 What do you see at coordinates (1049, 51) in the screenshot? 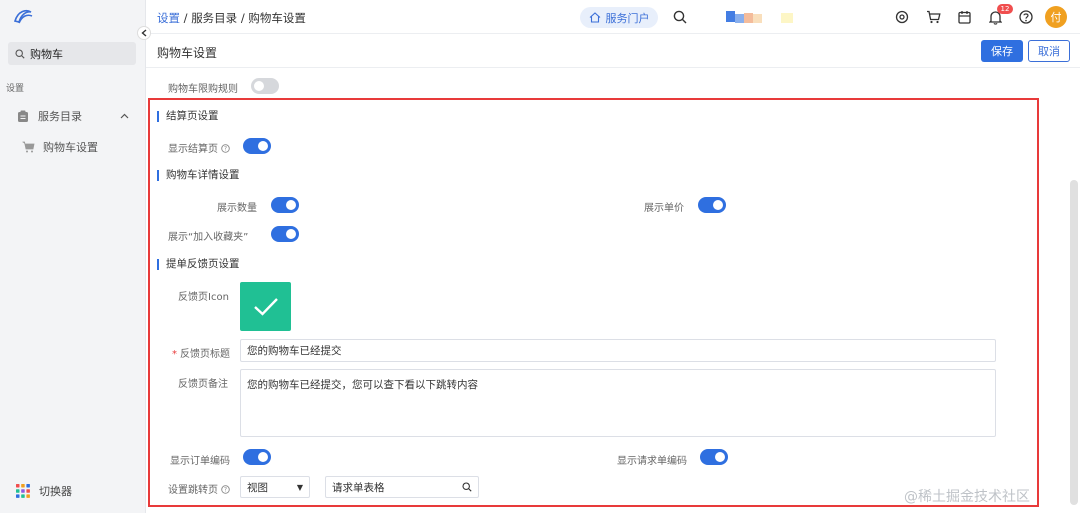
I see `cancel-button: 取消` at bounding box center [1049, 51].